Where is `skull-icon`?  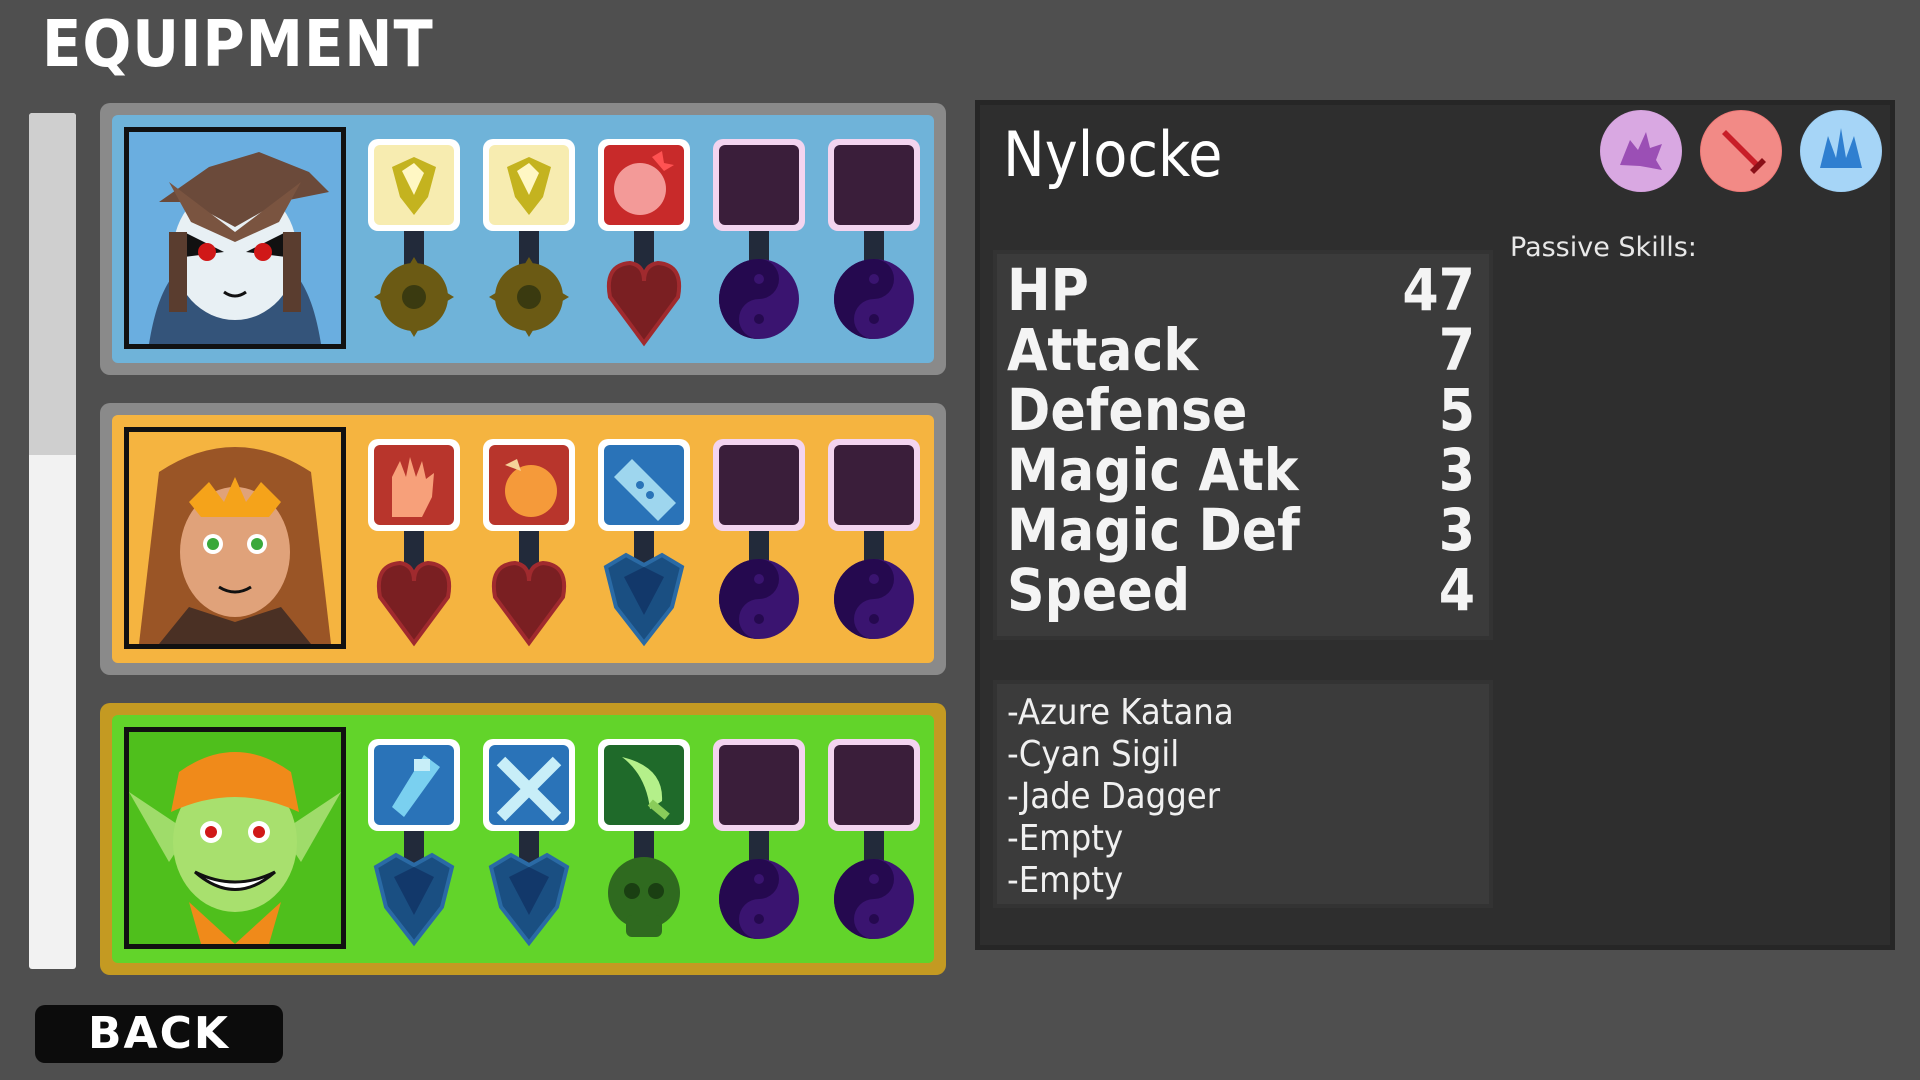
skull-icon is located at coordinates (644, 897).